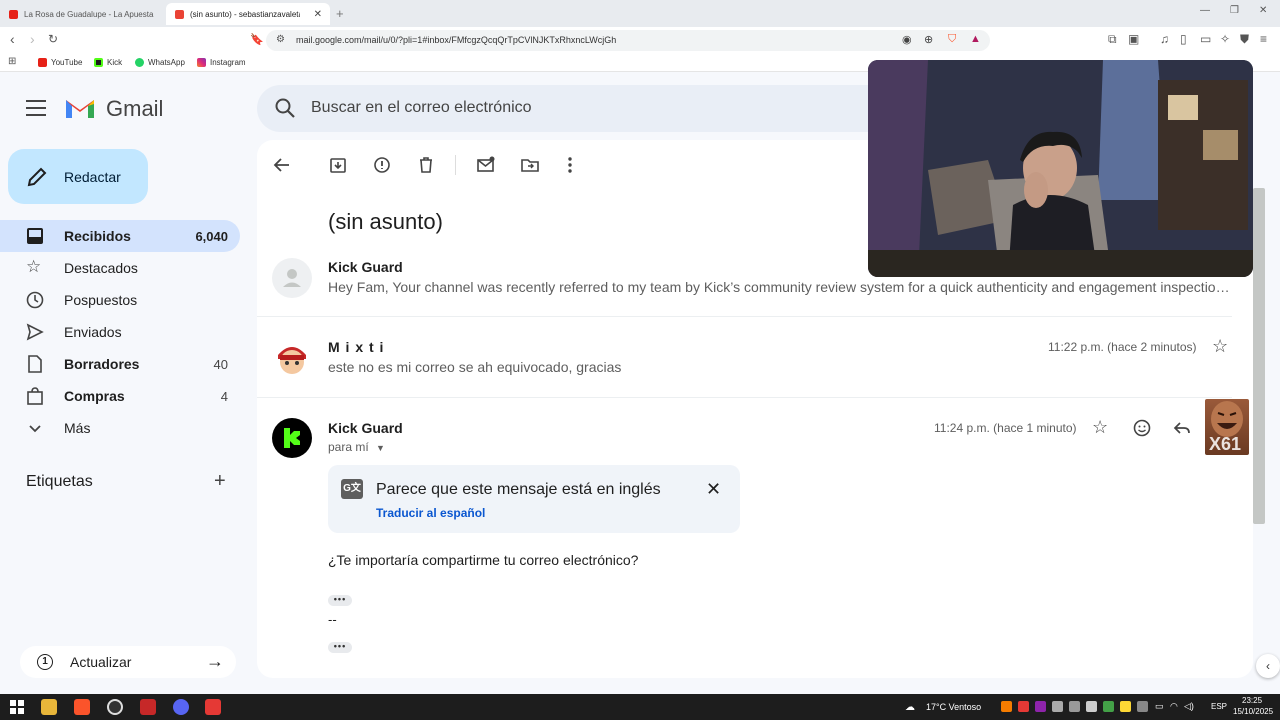  What do you see at coordinates (215, 661) in the screenshot?
I see `arrow-right-icon: →` at bounding box center [215, 661].